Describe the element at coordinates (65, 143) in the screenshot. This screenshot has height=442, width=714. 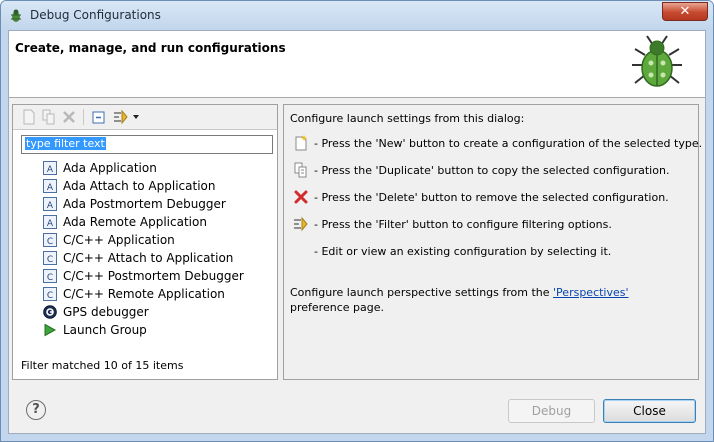
I see `filter-input-text: type filter text` at that location.